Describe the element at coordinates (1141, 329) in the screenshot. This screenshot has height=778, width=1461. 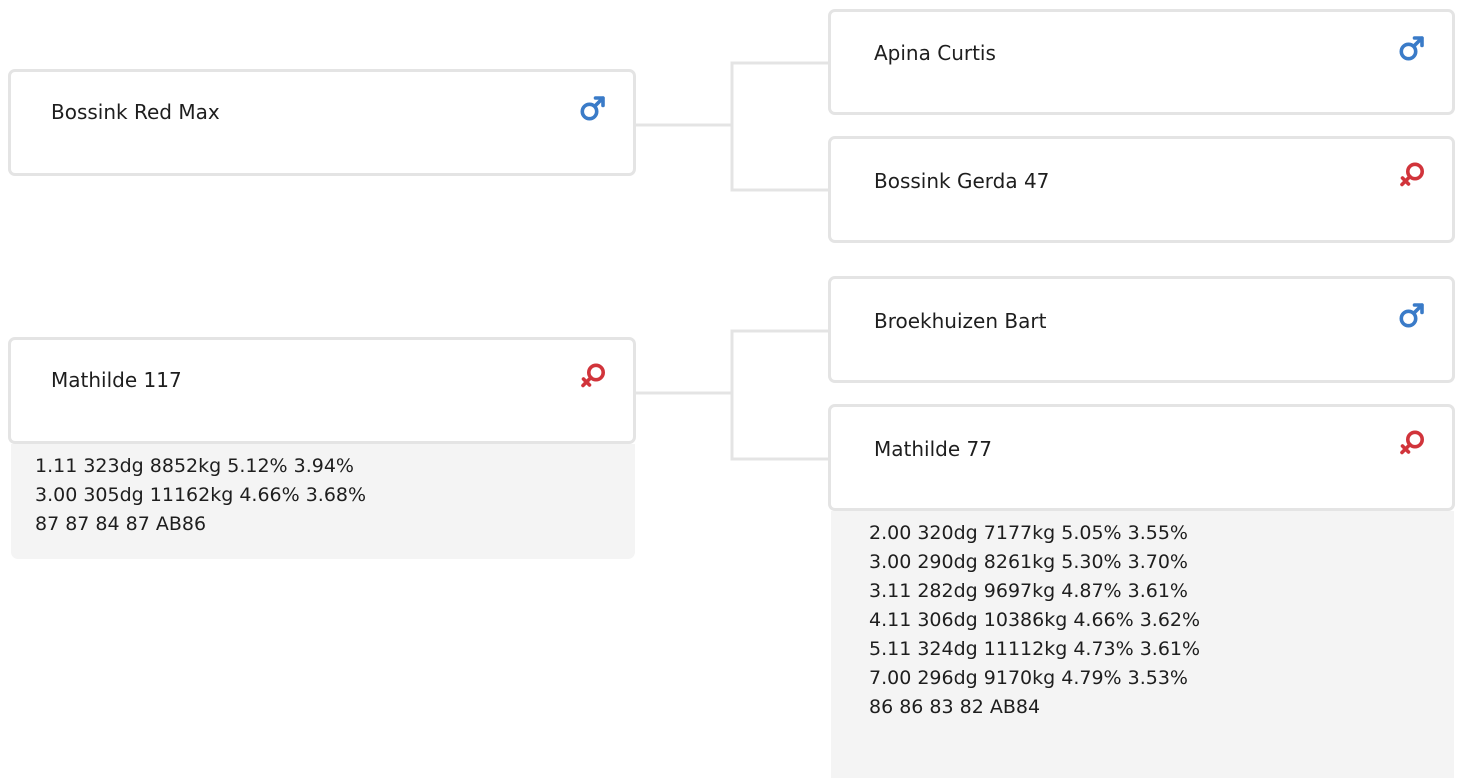
I see `dam-sire-card: Broekhuizen Bart` at that location.